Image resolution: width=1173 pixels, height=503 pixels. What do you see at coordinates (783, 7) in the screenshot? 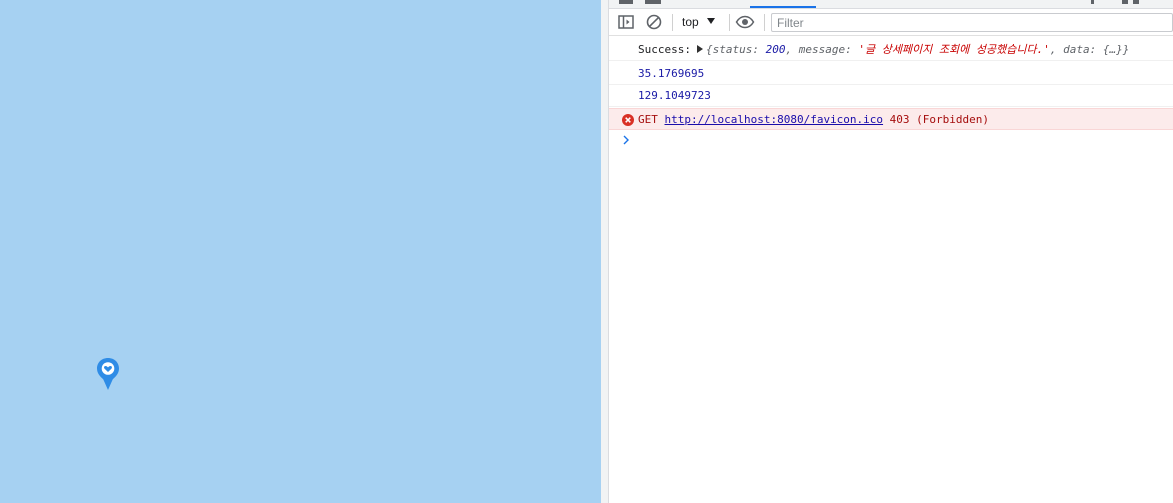
I see `tab-console-active` at bounding box center [783, 7].